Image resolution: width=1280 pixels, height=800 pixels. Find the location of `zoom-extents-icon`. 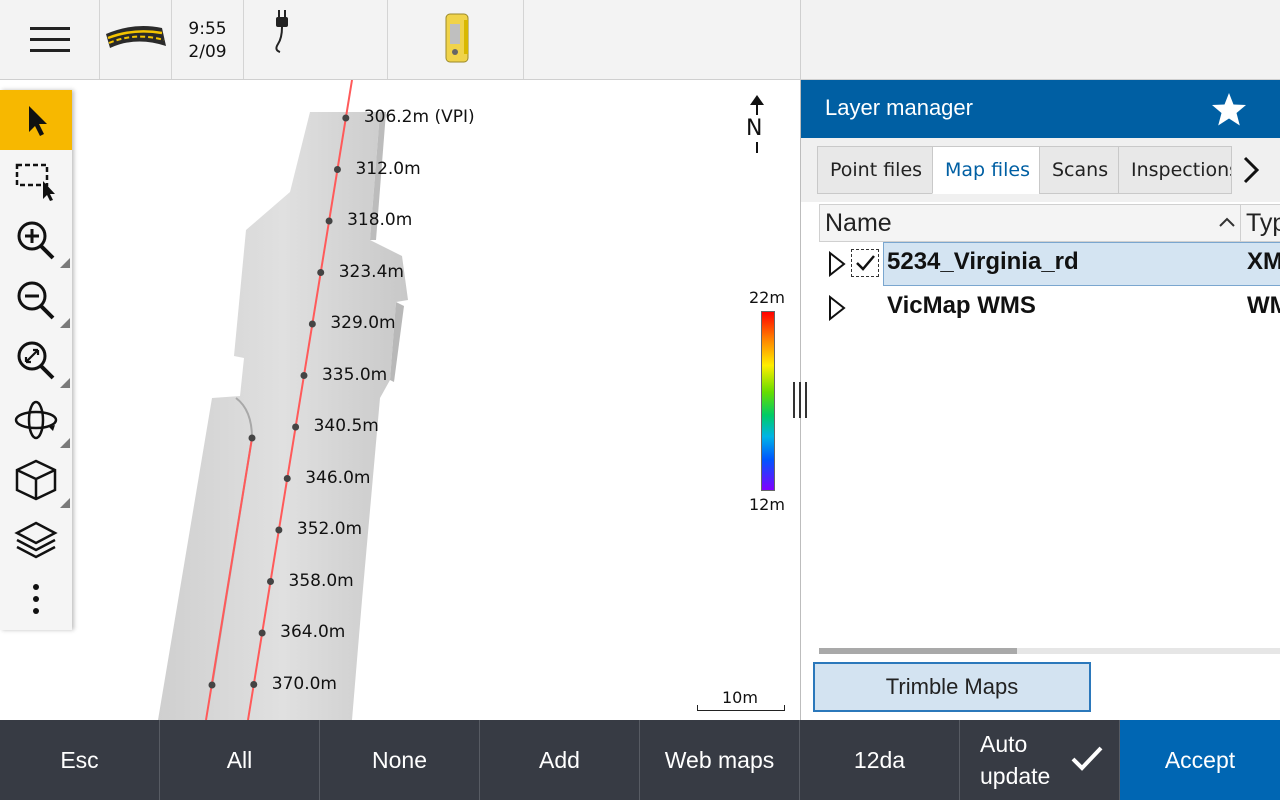

zoom-extents-icon is located at coordinates (36, 360).